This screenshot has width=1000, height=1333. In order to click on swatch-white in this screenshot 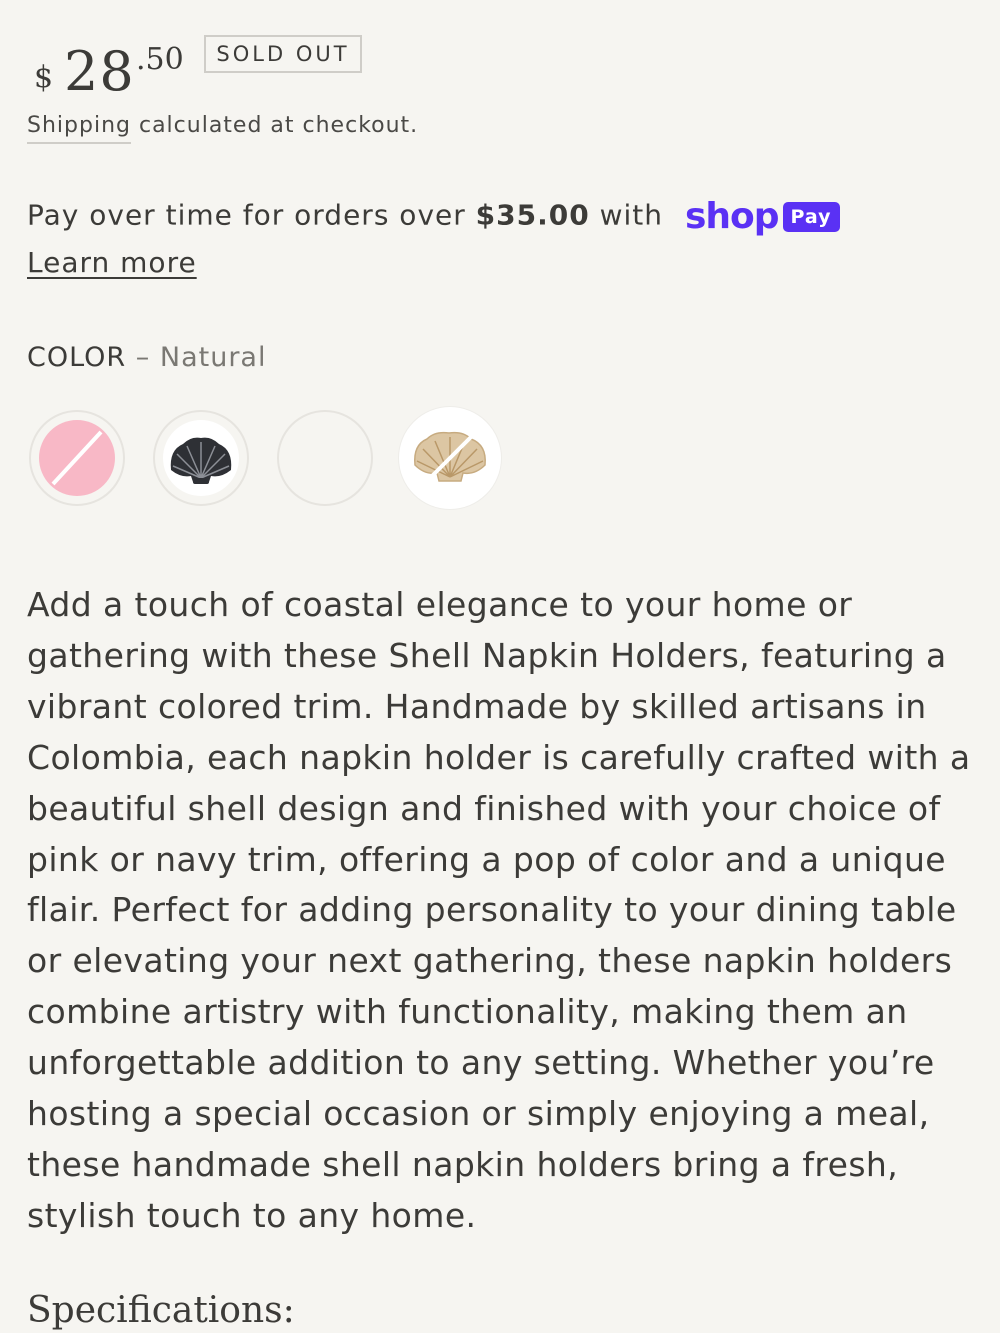, I will do `click(325, 458)`.